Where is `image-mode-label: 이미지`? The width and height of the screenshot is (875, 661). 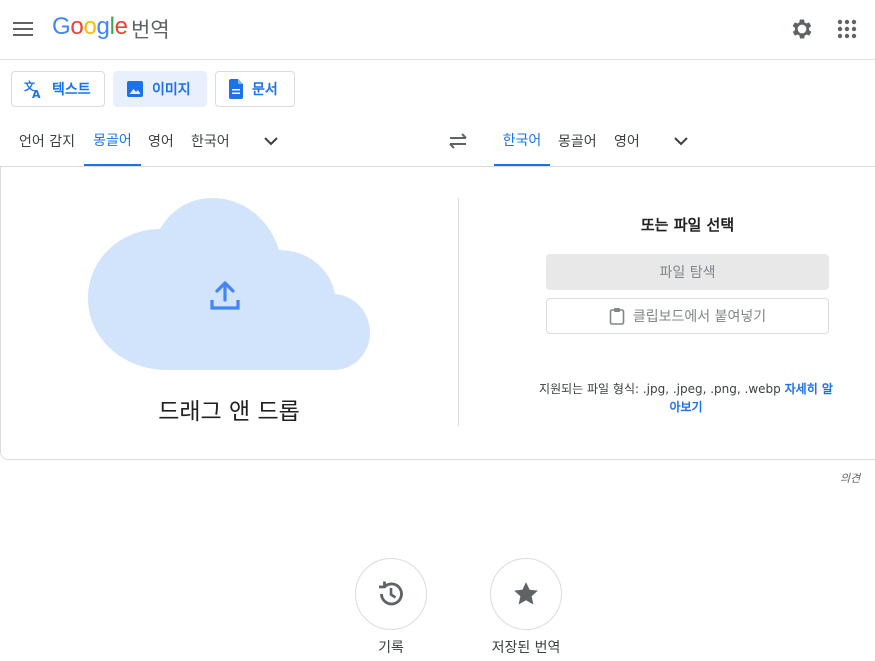
image-mode-label: 이미지 is located at coordinates (171, 90).